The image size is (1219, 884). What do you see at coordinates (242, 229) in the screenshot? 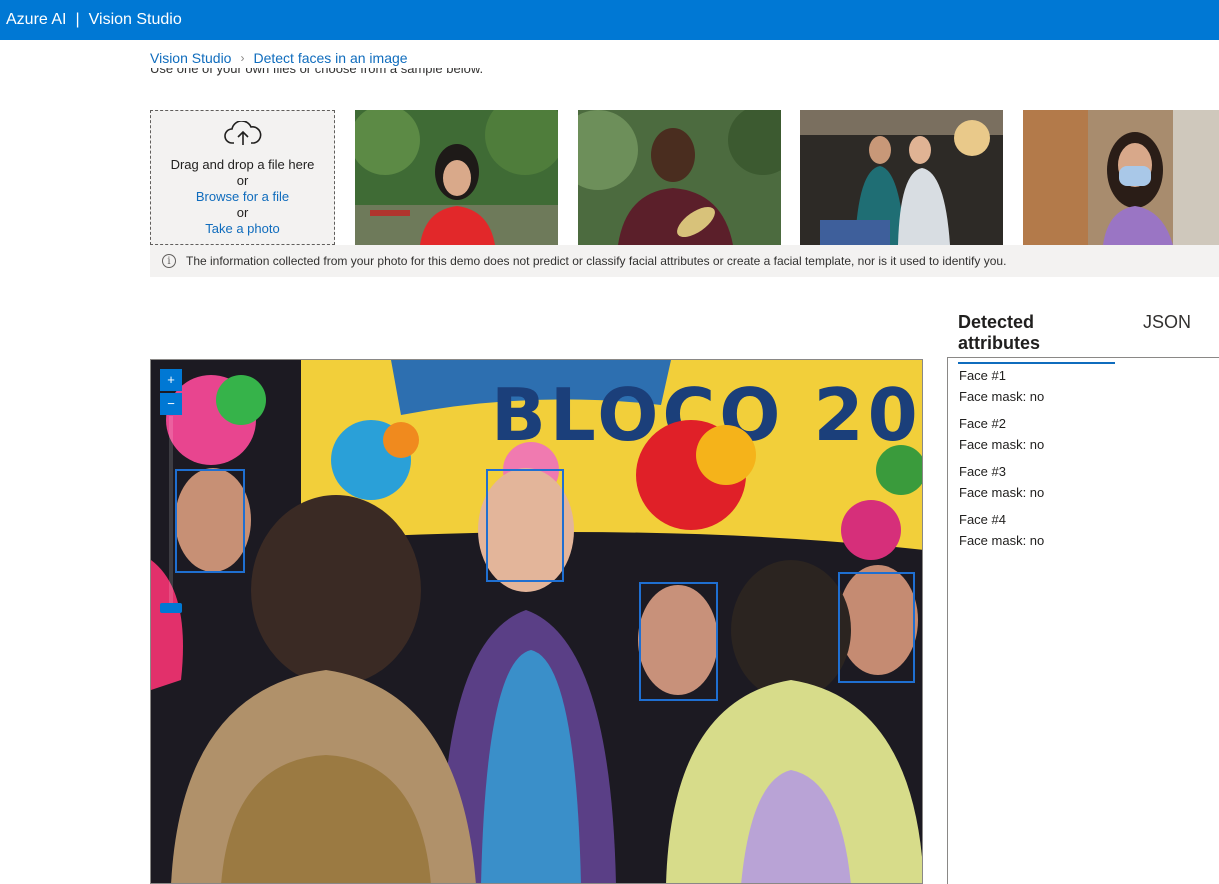
I see `take-photo-link: Take a photo` at bounding box center [242, 229].